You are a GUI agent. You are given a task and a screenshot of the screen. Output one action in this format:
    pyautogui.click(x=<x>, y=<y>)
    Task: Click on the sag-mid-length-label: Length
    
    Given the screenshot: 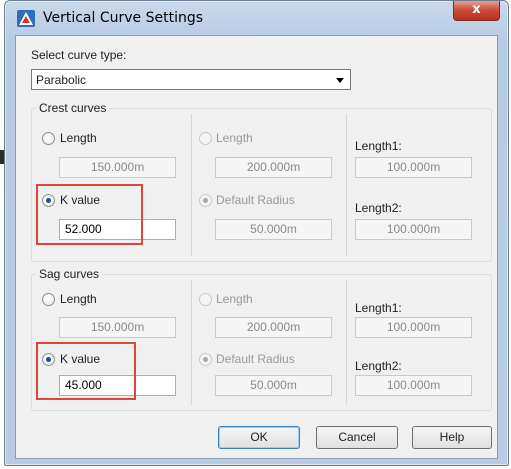 What is the action you would take?
    pyautogui.click(x=234, y=299)
    